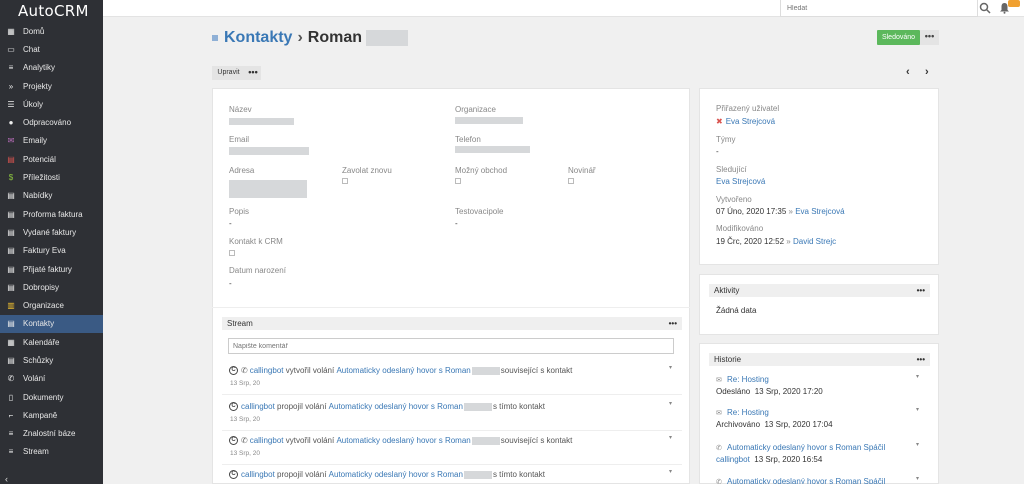  I want to click on activities-menu-button: •••, so click(921, 290).